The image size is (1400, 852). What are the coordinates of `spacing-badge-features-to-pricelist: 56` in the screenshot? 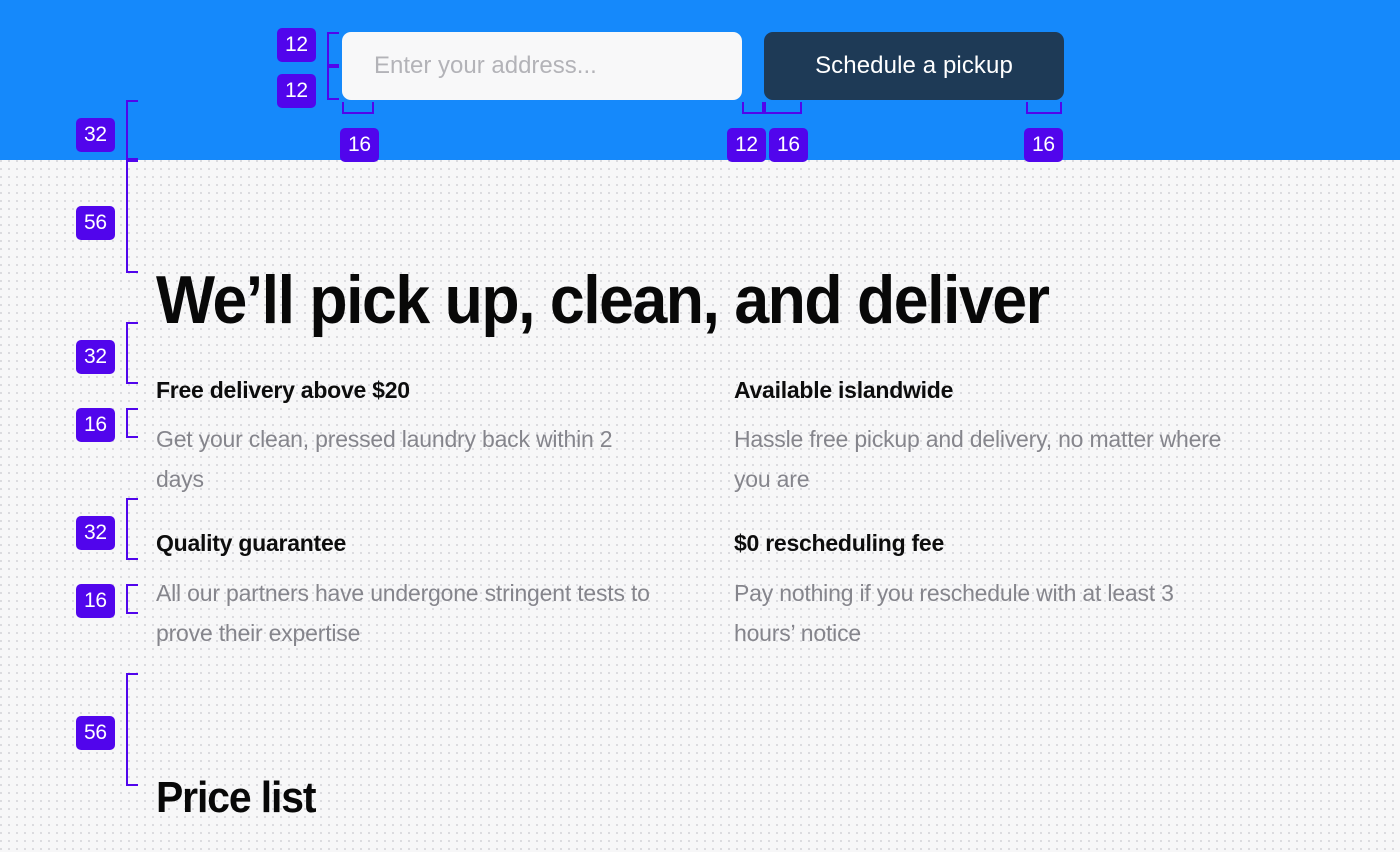 It's located at (95, 733).